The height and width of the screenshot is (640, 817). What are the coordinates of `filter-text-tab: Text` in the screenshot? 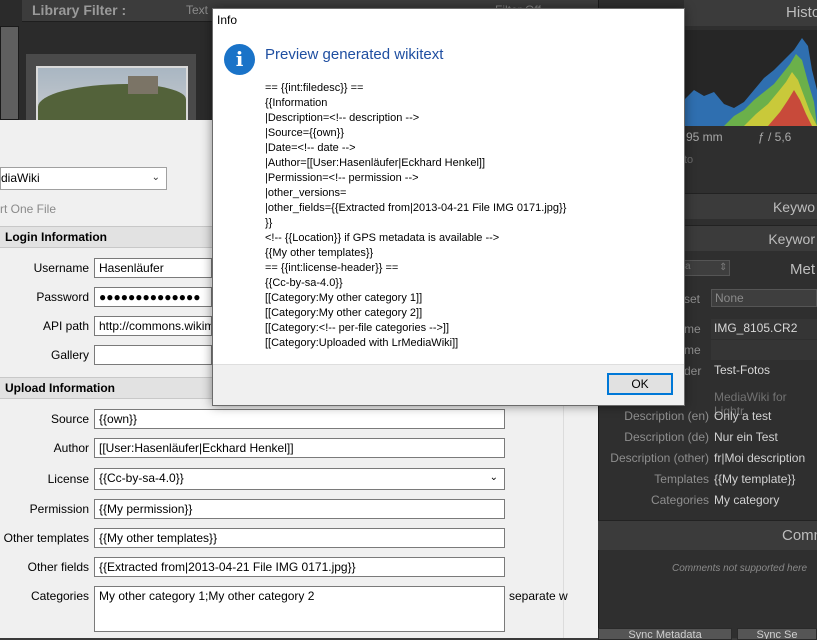 It's located at (197, 10).